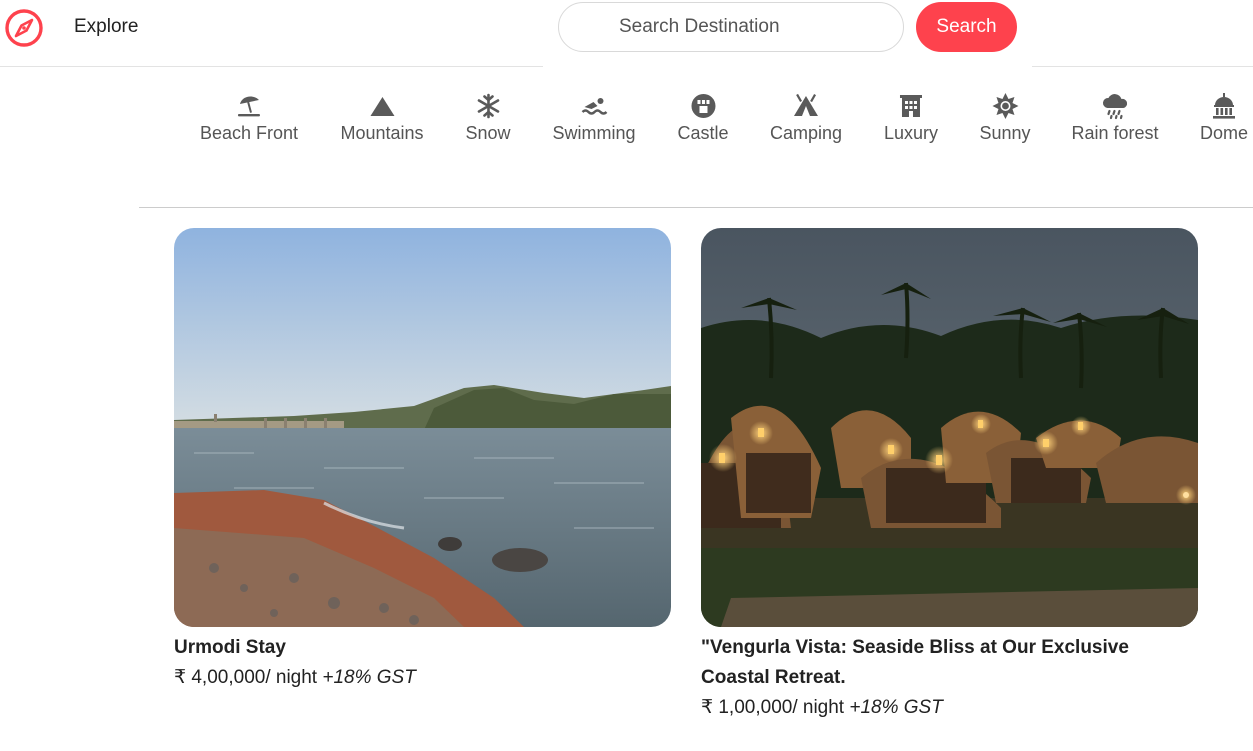 The image size is (1253, 751). I want to click on listing-price: ₹ 4,00,000/ night +18% GST, so click(422, 678).